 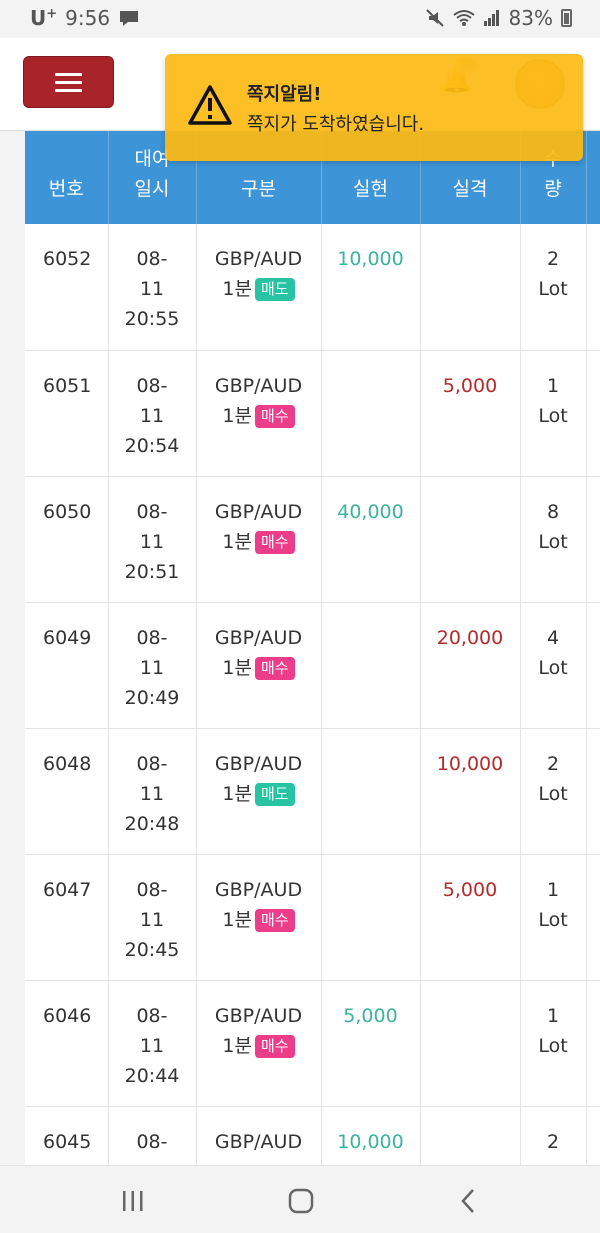 What do you see at coordinates (470, 791) in the screenshot?
I see `cell-loss: 10,000` at bounding box center [470, 791].